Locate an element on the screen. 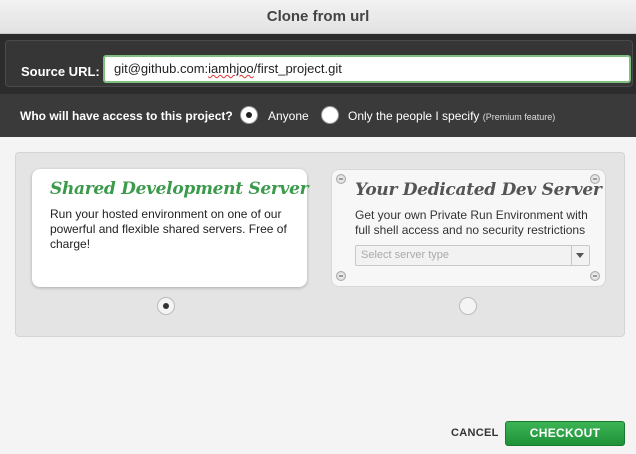 The height and width of the screenshot is (454, 636). url-prefix: git@github.com: is located at coordinates (161, 68).